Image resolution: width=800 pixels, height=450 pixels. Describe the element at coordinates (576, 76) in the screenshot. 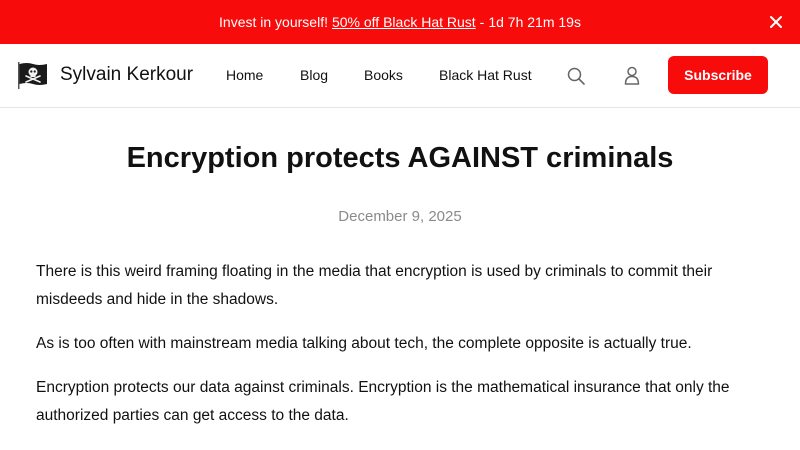

I see `search-icon` at that location.